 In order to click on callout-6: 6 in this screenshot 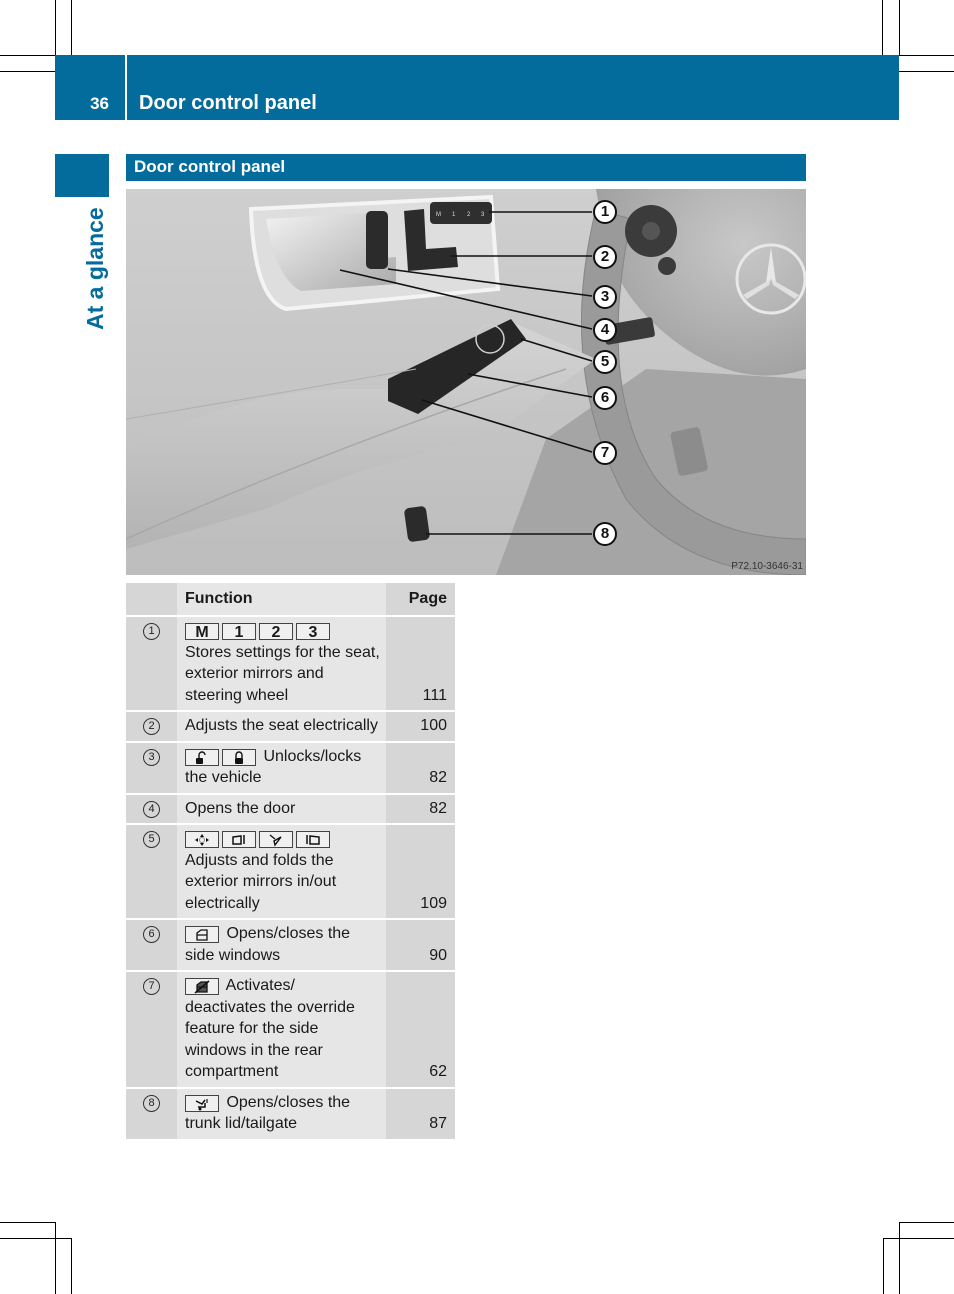, I will do `click(605, 398)`.